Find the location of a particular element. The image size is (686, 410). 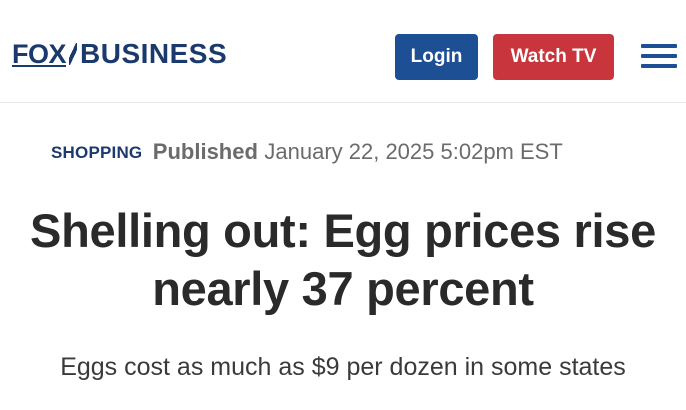

published-label: Published is located at coordinates (205, 151).